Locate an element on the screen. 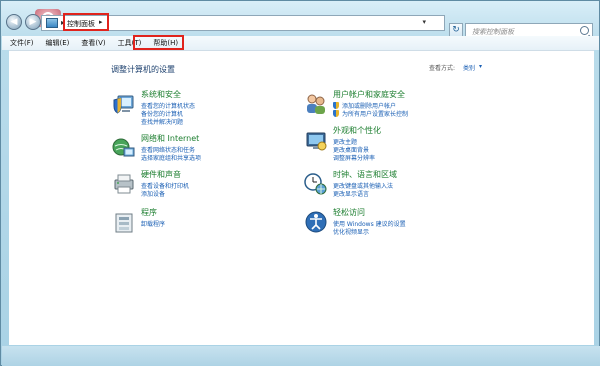 The width and height of the screenshot is (600, 366). back-button: ◀ is located at coordinates (14, 22).